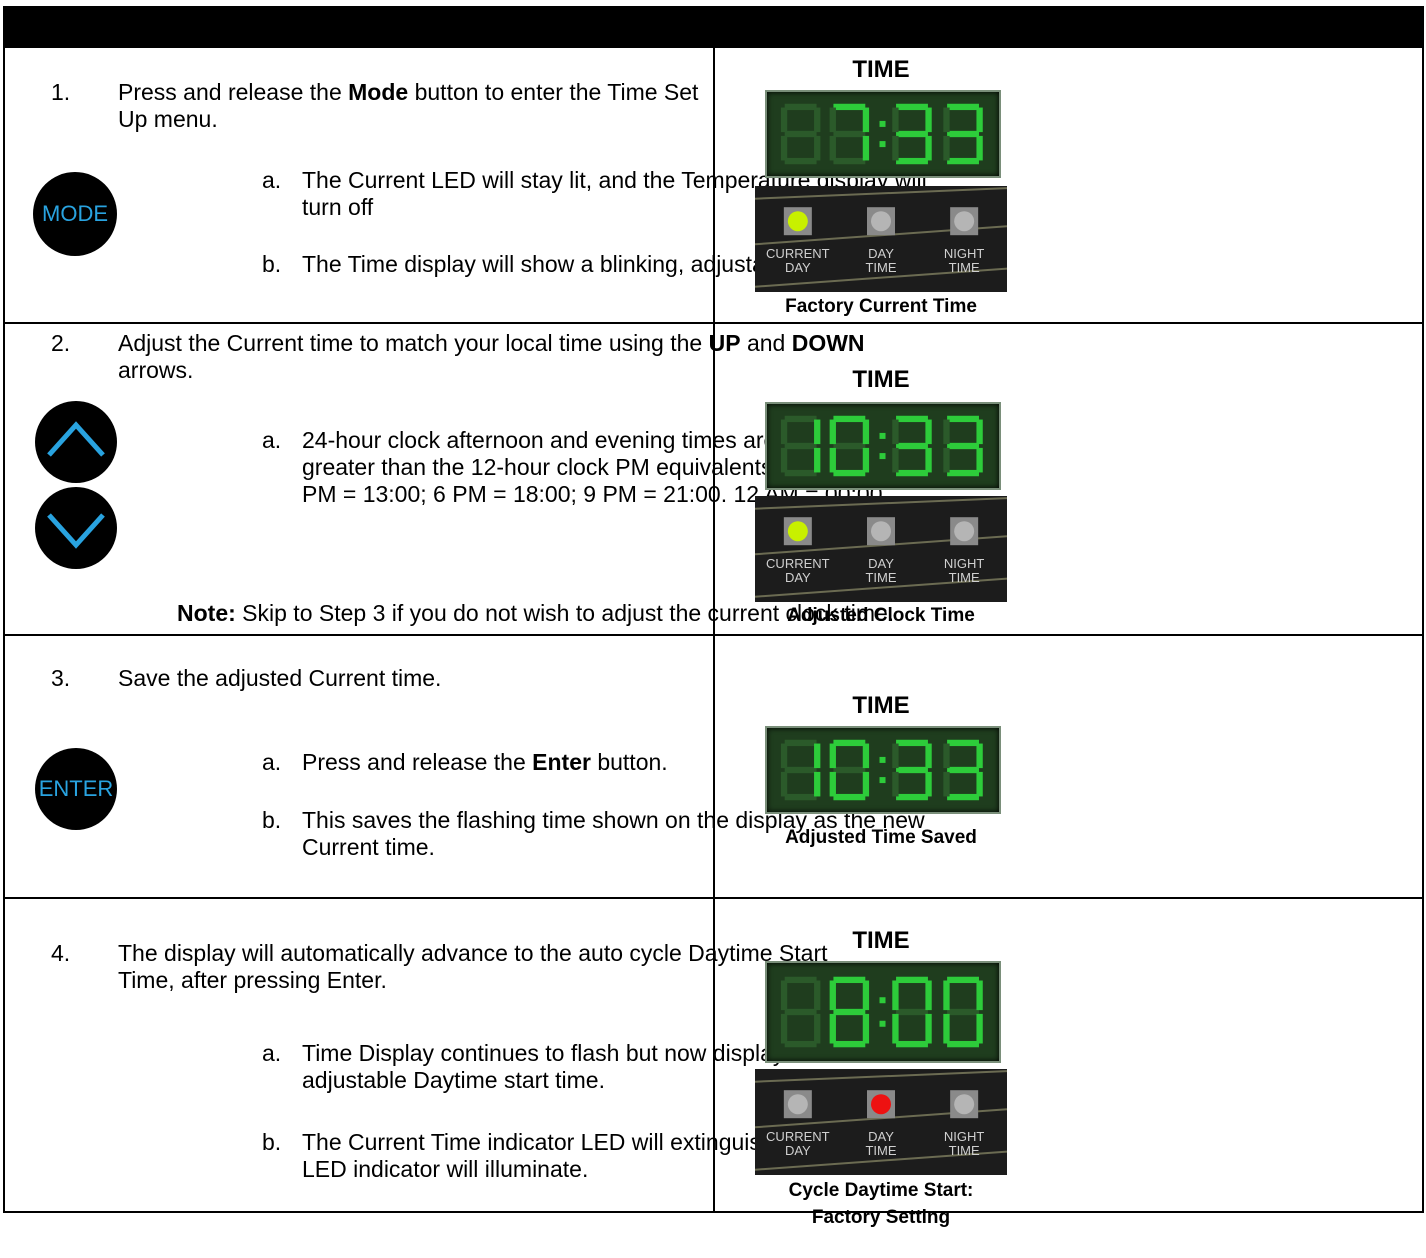 Image resolution: width=1426 pixels, height=1258 pixels. What do you see at coordinates (359, 27) in the screenshot?
I see `header-cell-left` at bounding box center [359, 27].